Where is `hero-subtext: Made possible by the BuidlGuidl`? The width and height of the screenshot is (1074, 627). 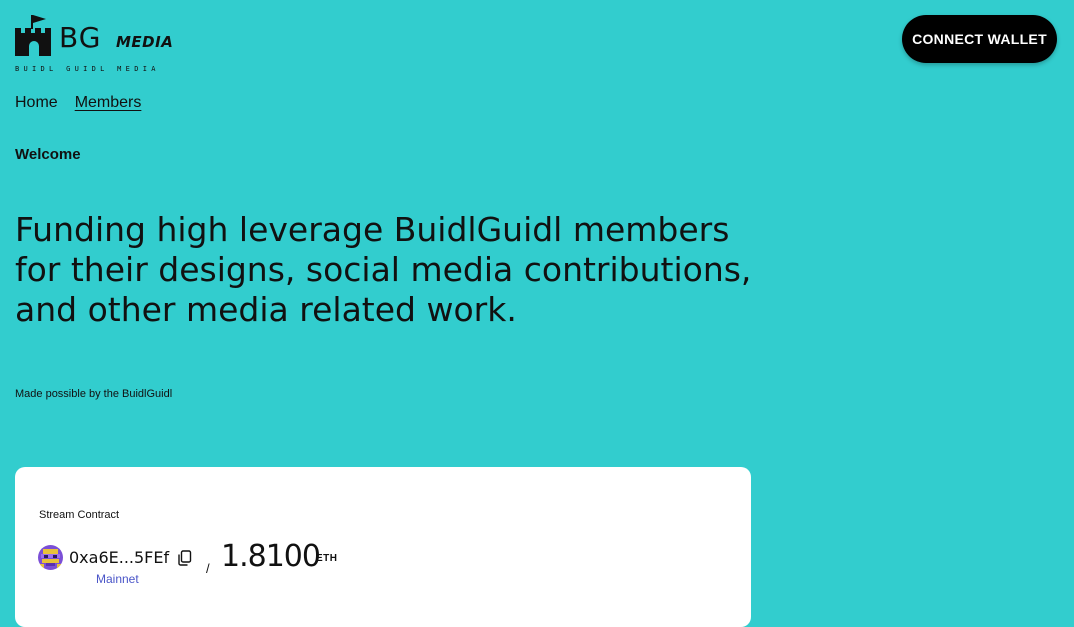
hero-subtext: Made possible by the BuidlGuidl is located at coordinates (94, 394).